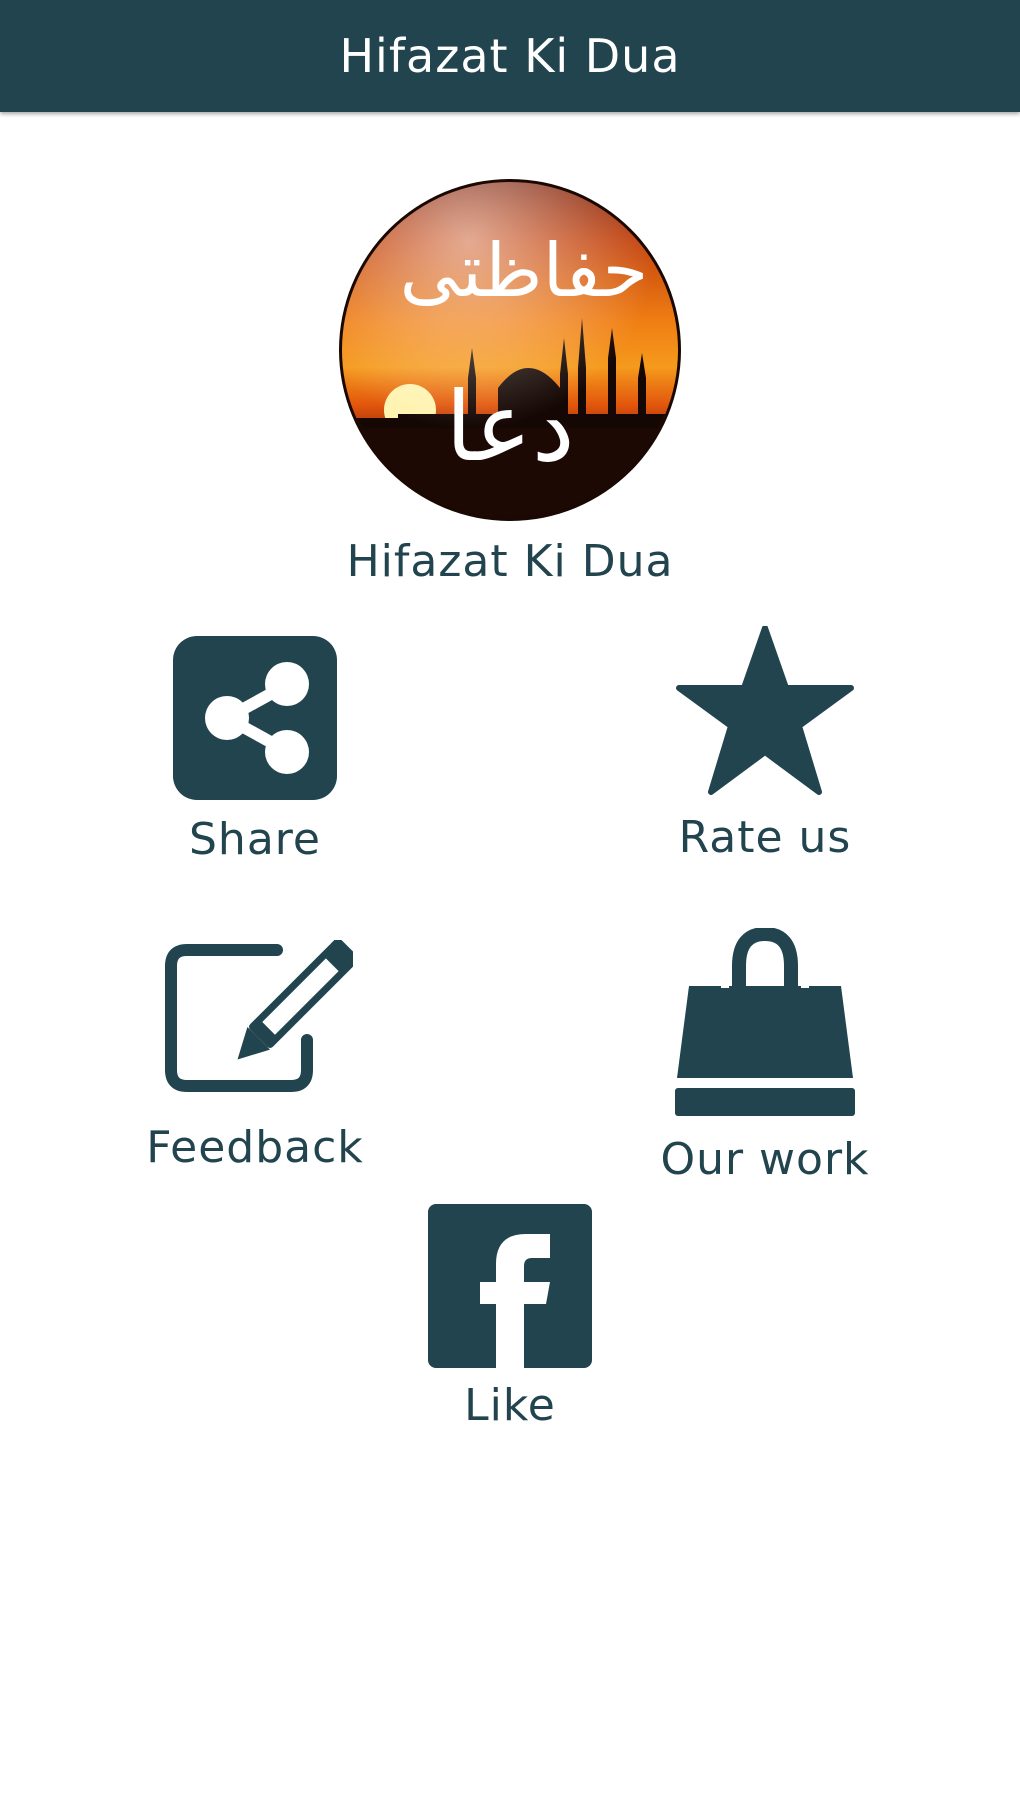  Describe the element at coordinates (765, 1027) in the screenshot. I see `shopping-bag-icon` at that location.